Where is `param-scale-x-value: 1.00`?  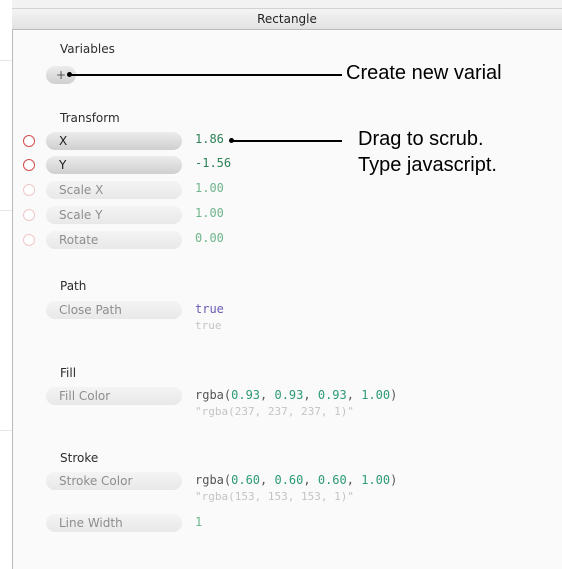 param-scale-x-value: 1.00 is located at coordinates (209, 188).